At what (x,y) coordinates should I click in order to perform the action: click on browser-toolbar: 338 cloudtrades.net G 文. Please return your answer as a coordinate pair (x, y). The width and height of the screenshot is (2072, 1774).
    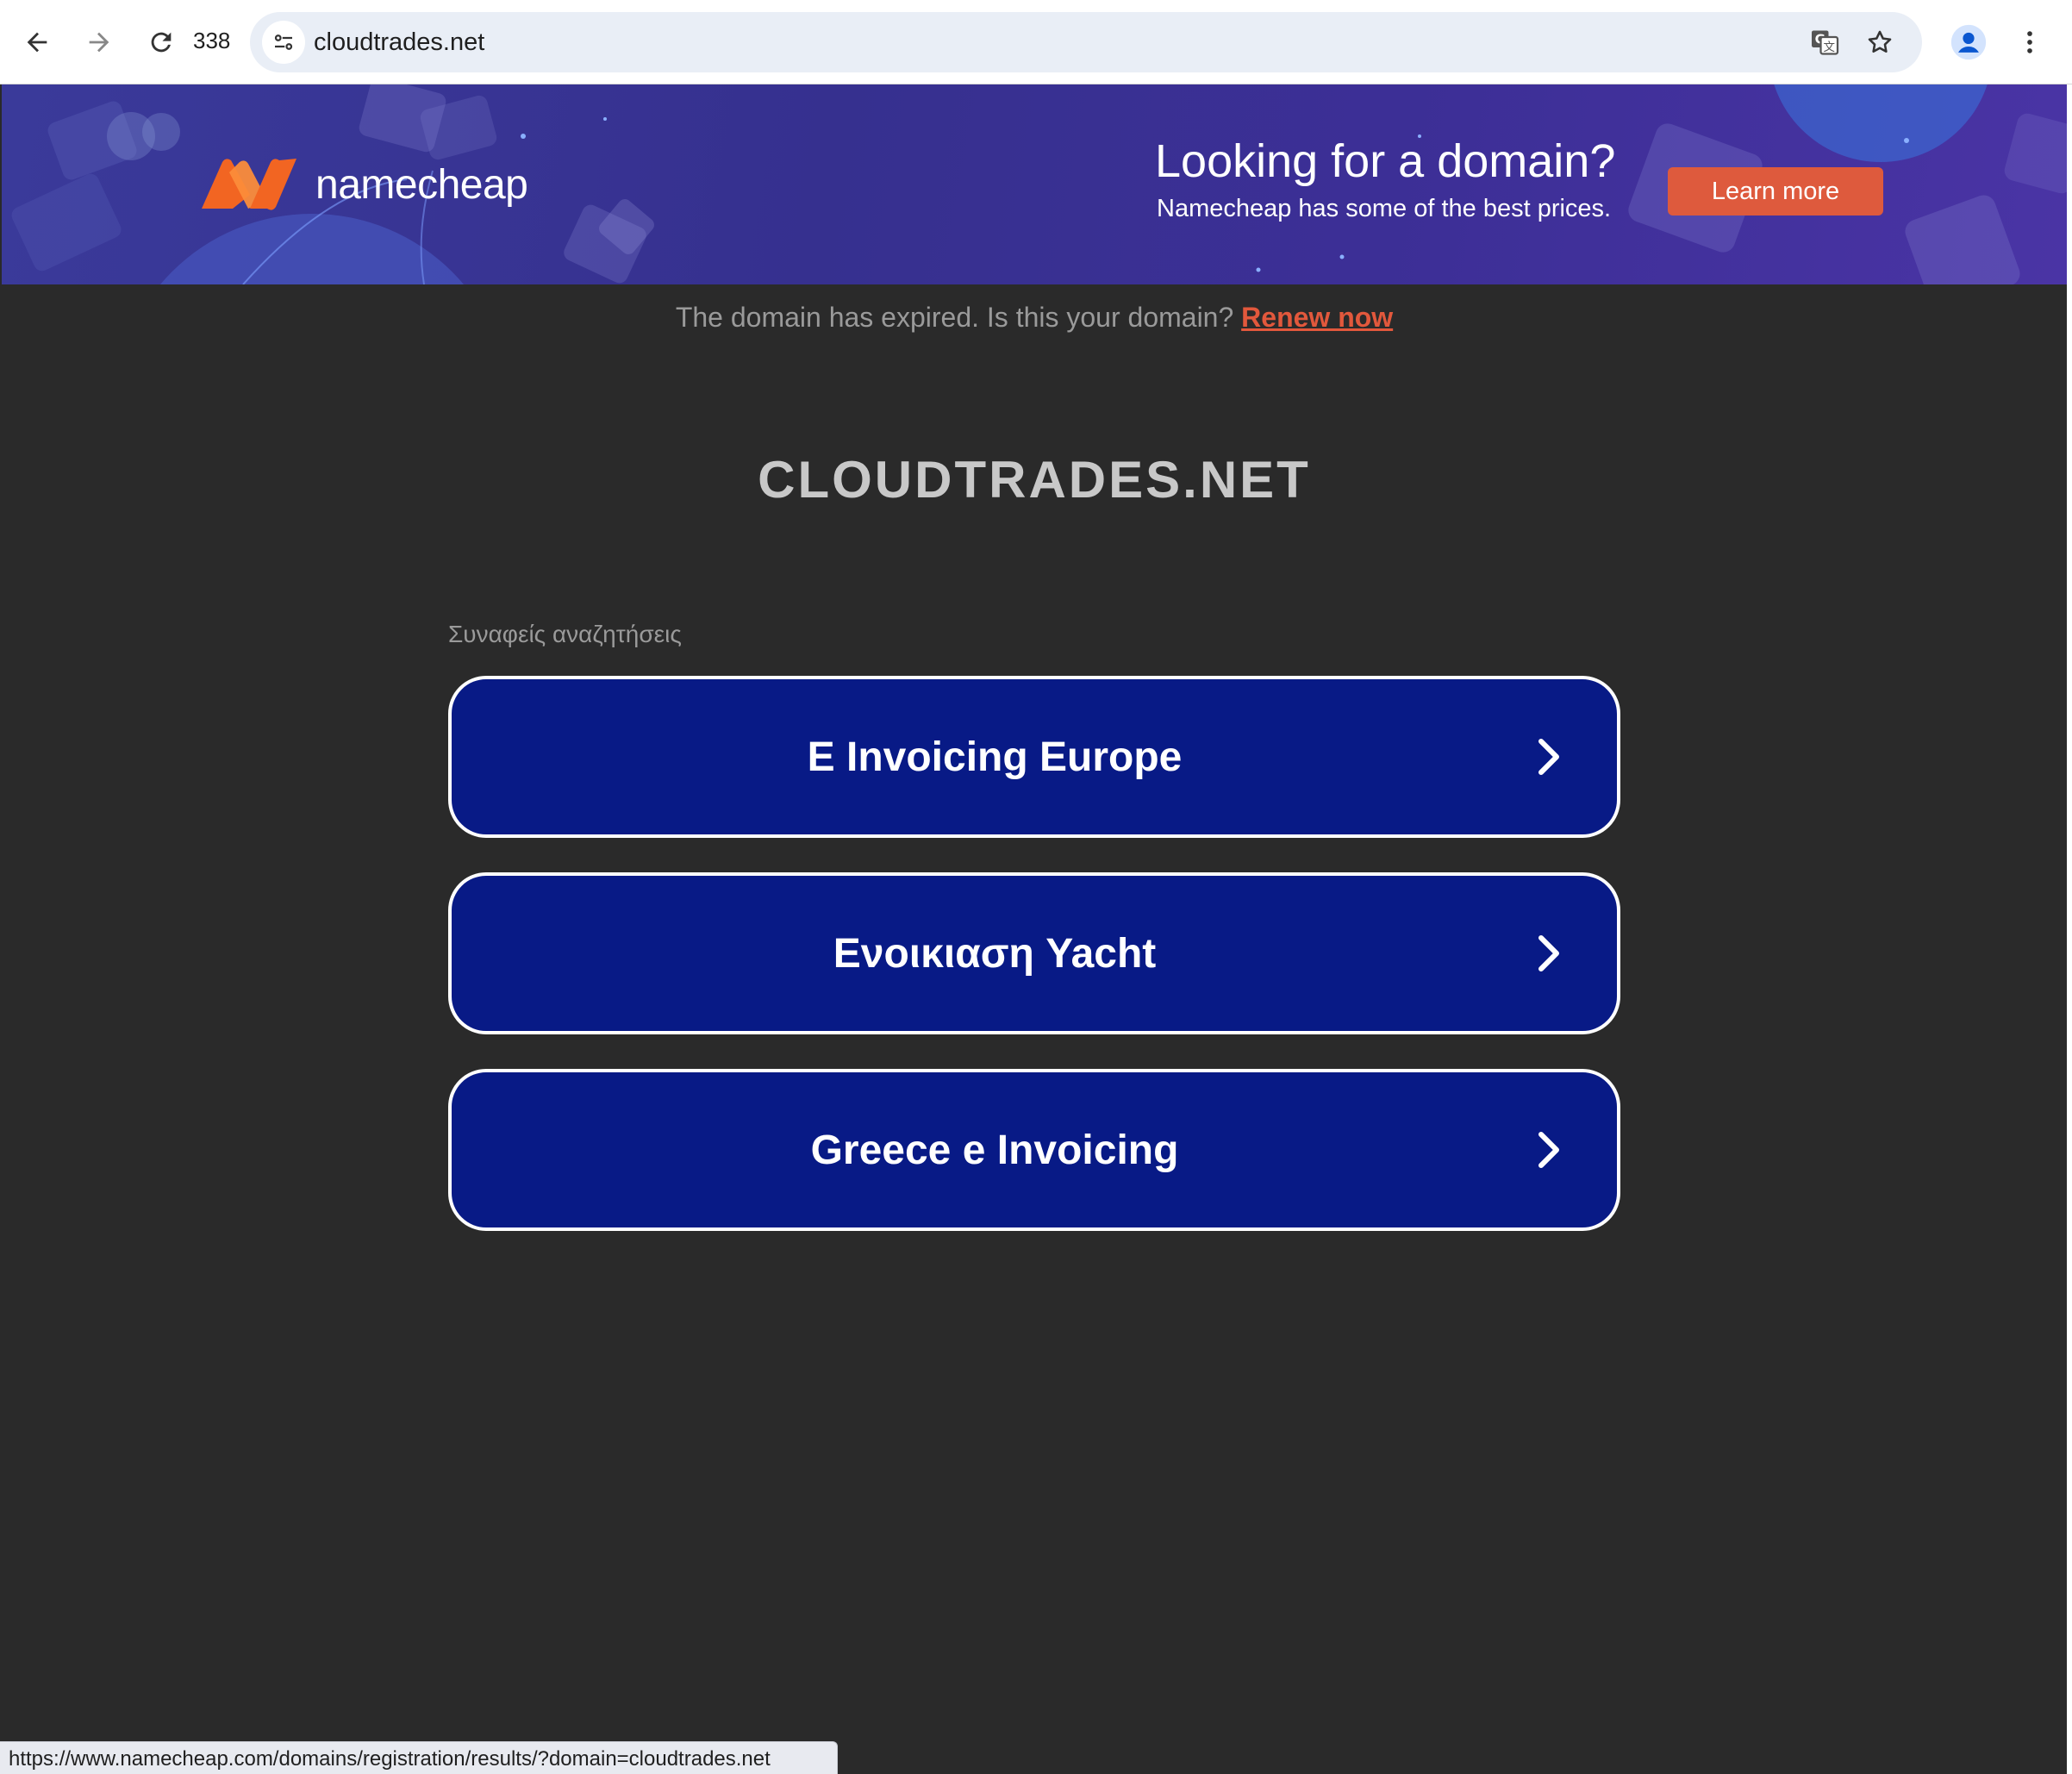
    Looking at the image, I should click on (1036, 42).